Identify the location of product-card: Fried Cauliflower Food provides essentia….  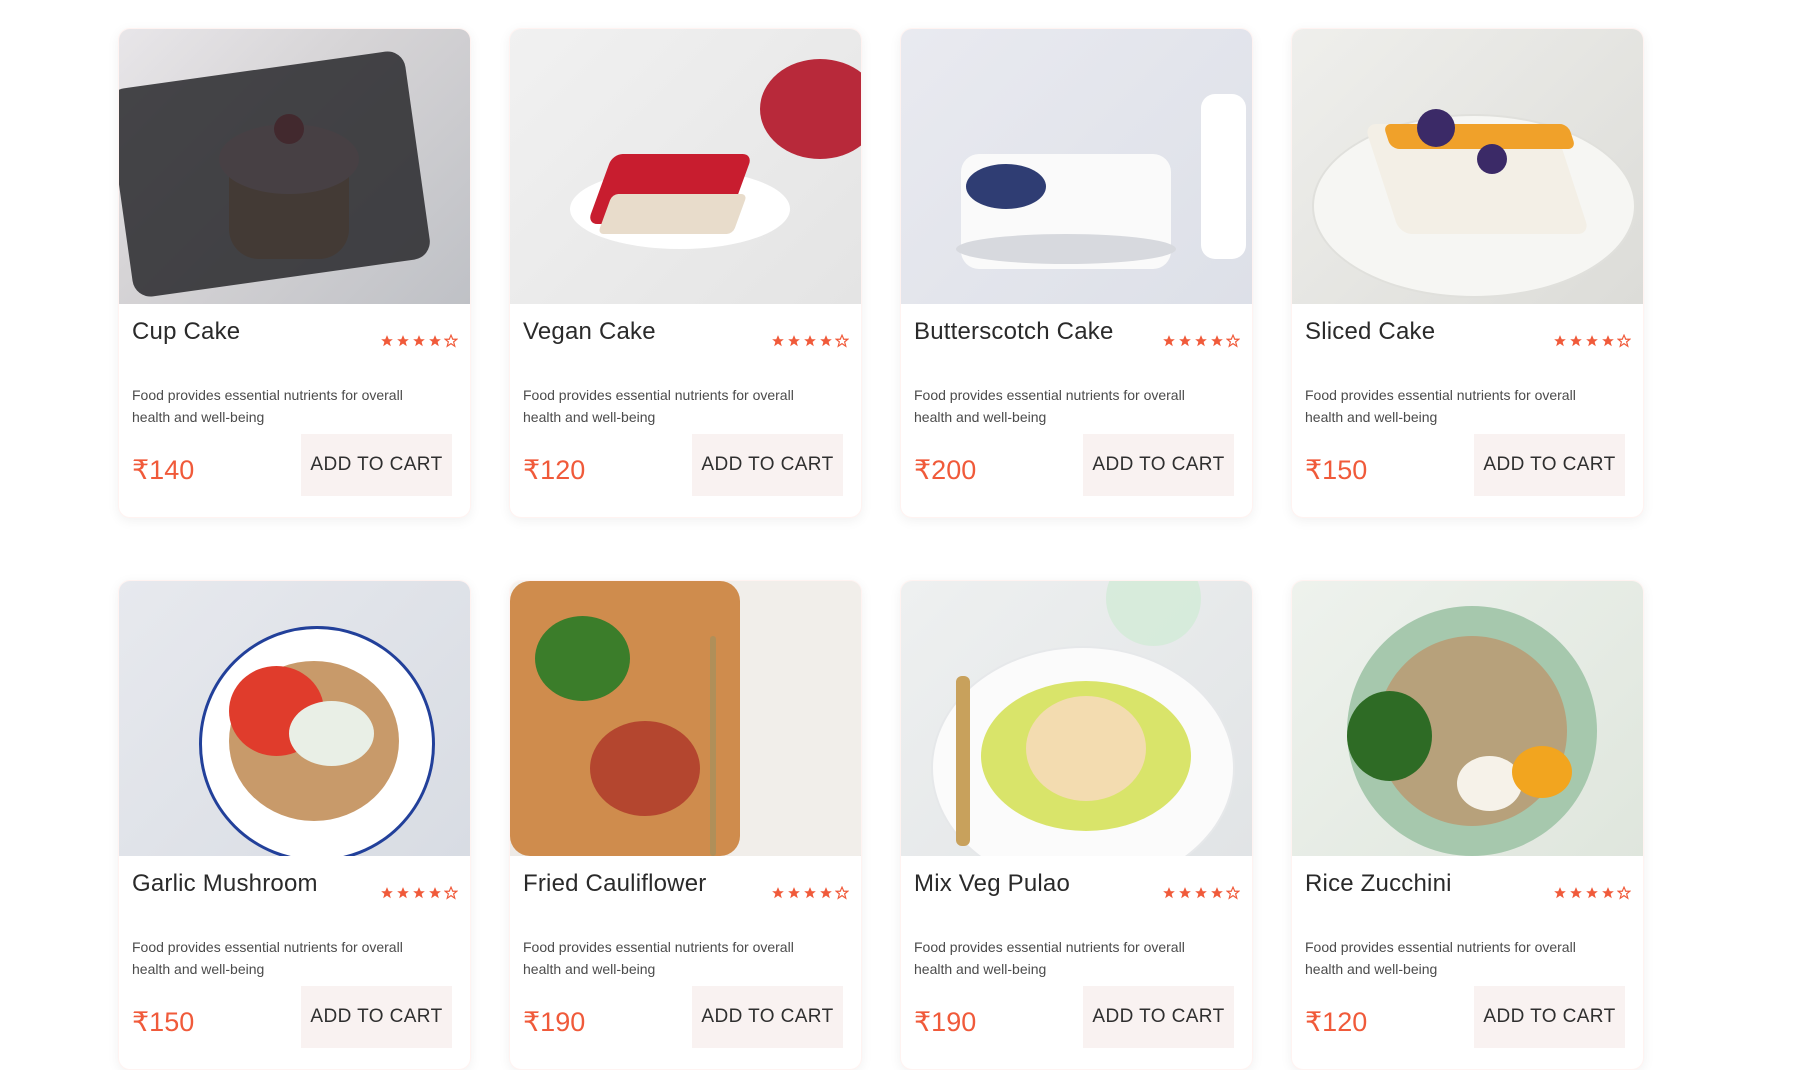
(685, 825).